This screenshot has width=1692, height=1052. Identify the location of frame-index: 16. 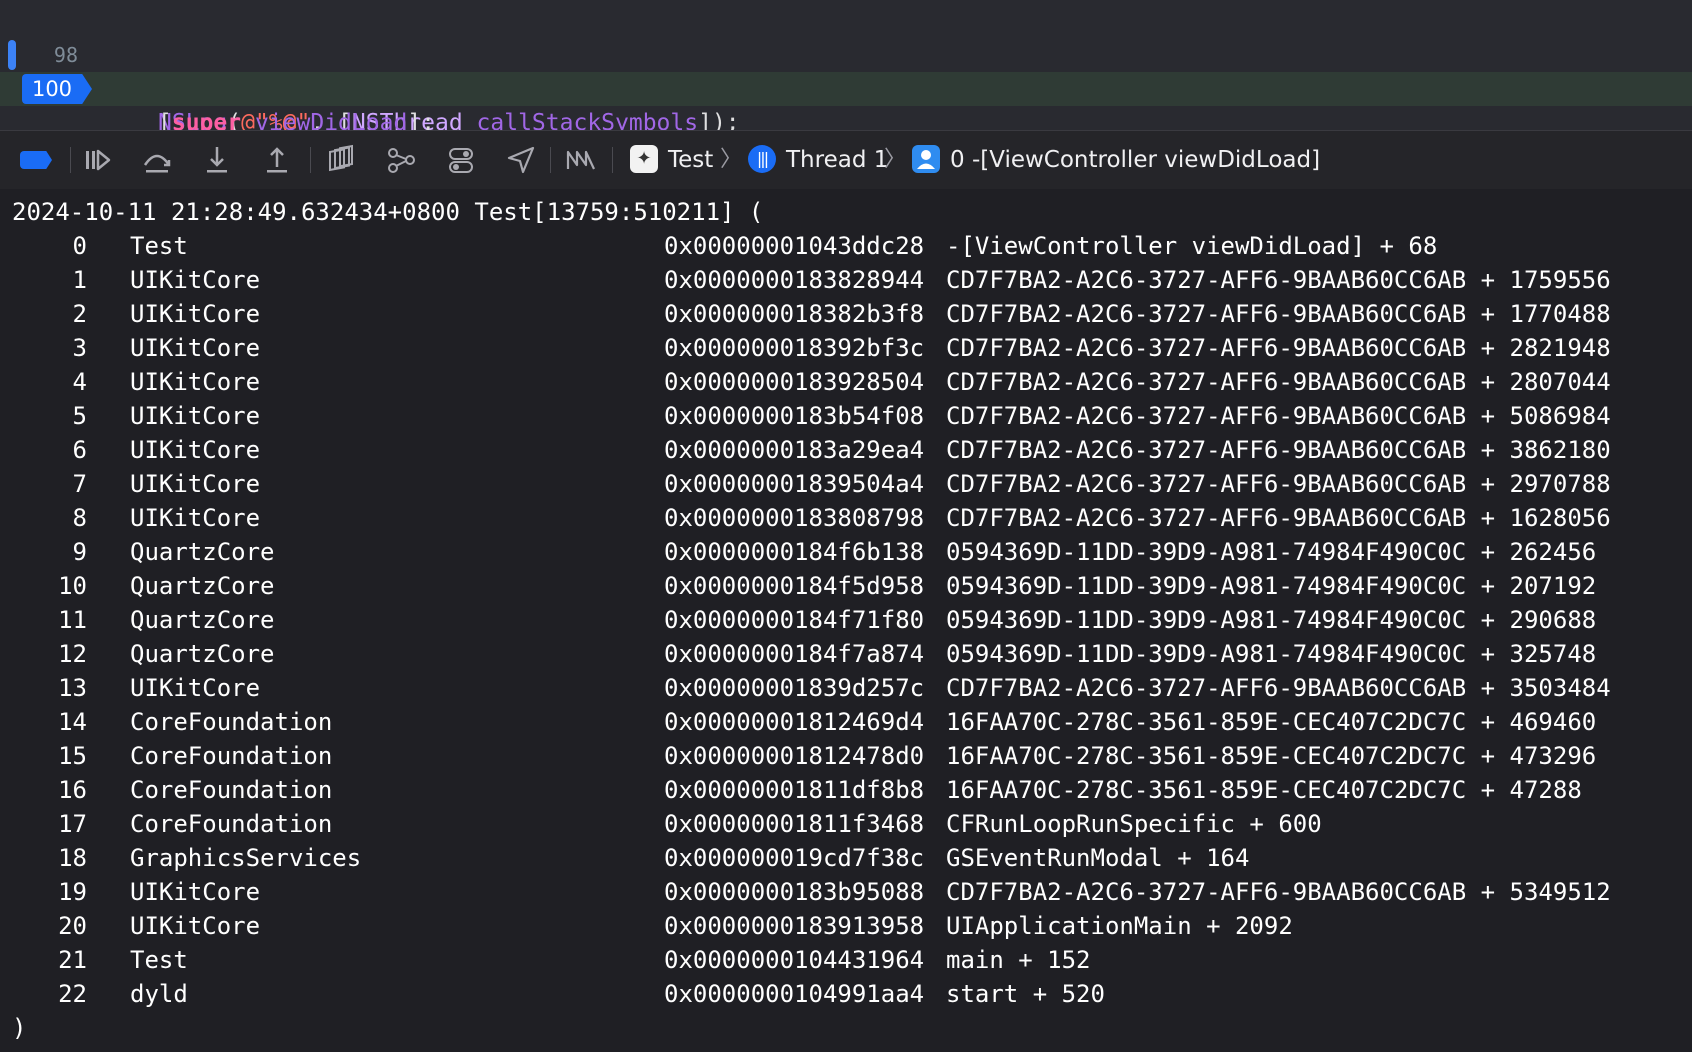
(72, 790).